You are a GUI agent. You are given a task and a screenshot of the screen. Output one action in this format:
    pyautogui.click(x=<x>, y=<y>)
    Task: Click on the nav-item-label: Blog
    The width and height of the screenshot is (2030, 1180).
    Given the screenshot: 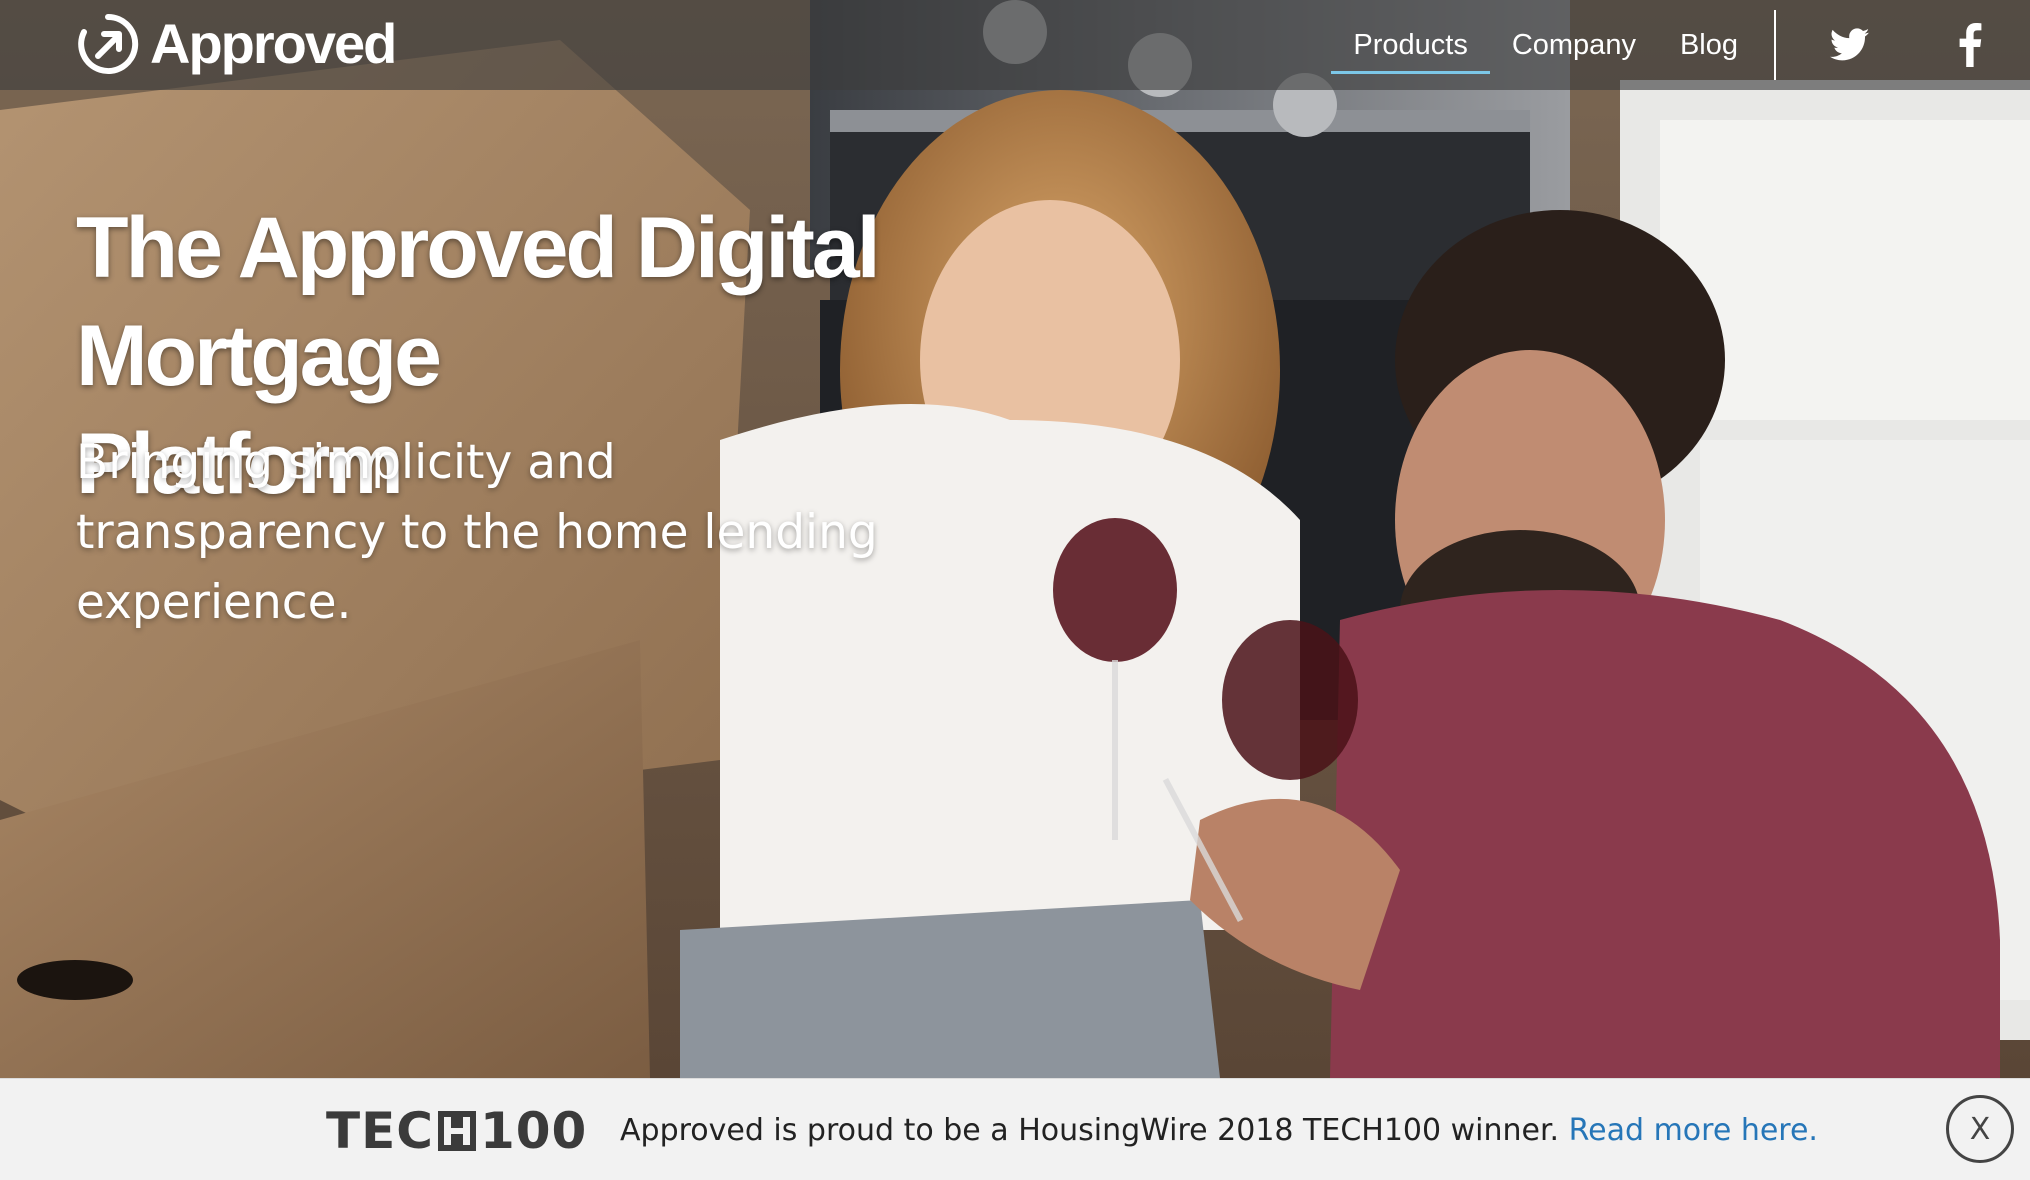 What is the action you would take?
    pyautogui.click(x=1708, y=44)
    